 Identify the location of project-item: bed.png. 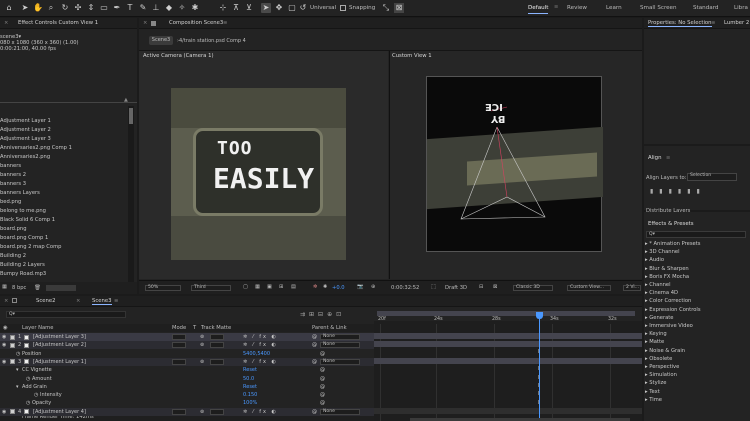
(10, 202).